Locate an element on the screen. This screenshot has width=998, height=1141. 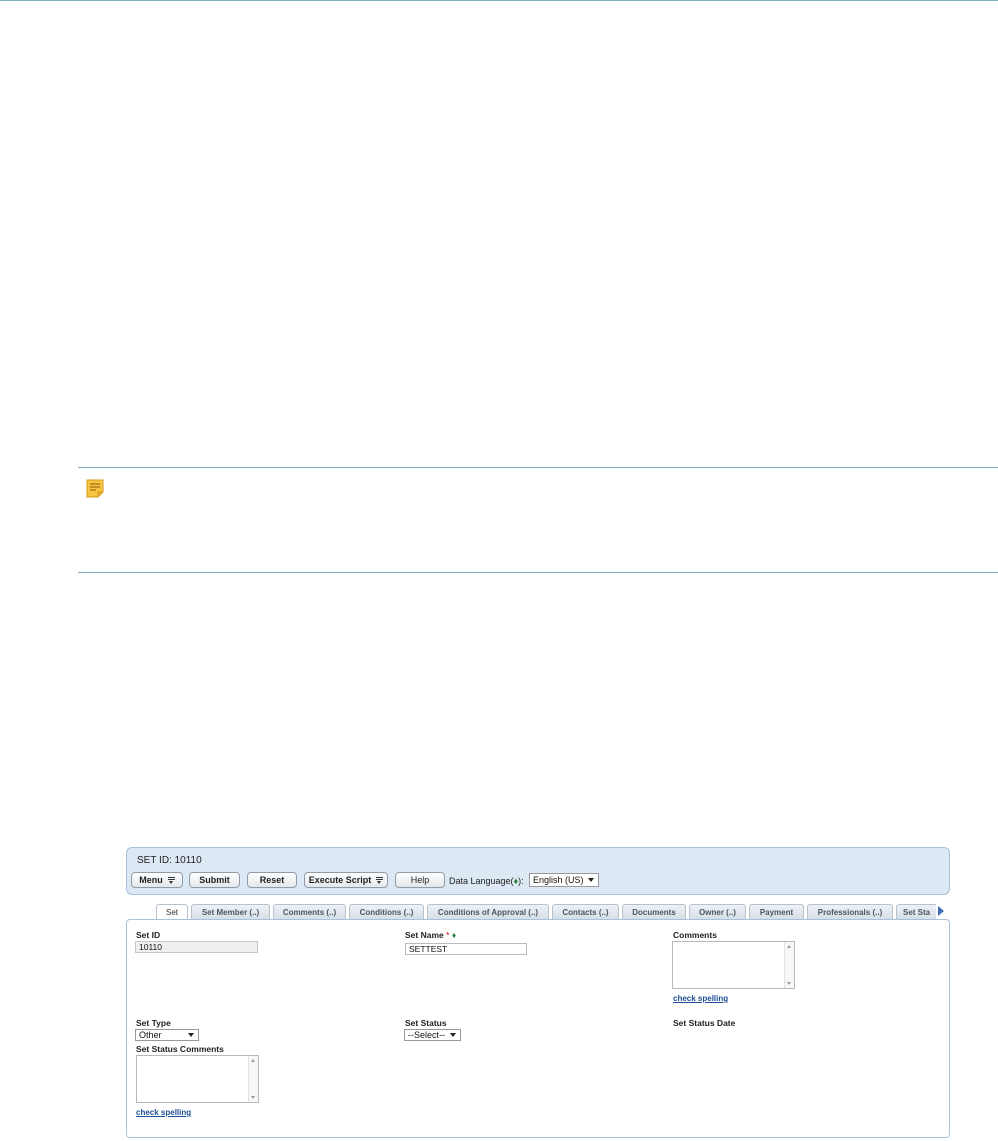
execute-script-button: Execute Script is located at coordinates (346, 880).